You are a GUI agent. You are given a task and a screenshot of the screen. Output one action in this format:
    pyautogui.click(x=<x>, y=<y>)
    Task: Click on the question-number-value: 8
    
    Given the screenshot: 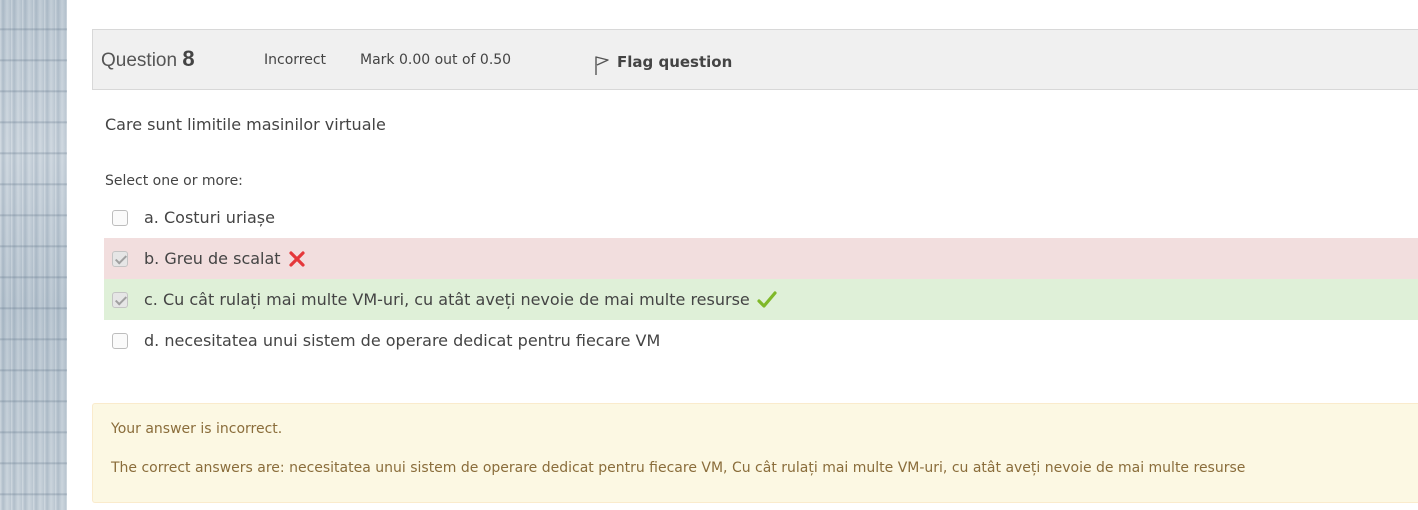 What is the action you would take?
    pyautogui.click(x=188, y=58)
    